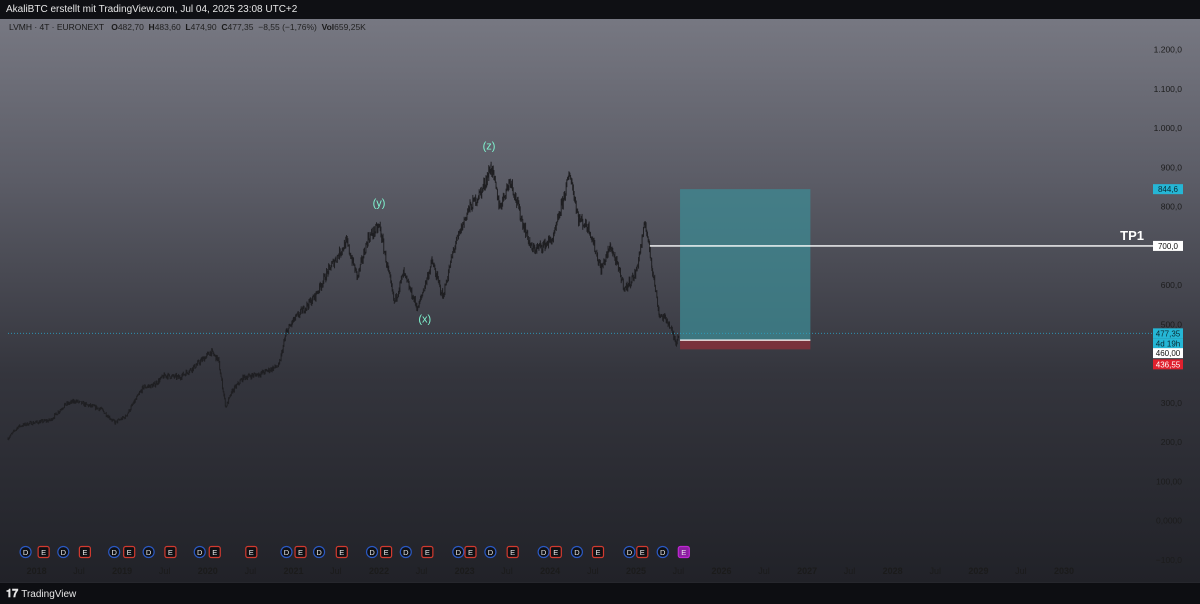 This screenshot has width=1200, height=604. What do you see at coordinates (489, 147) in the screenshot?
I see `wave-label: (z)` at bounding box center [489, 147].